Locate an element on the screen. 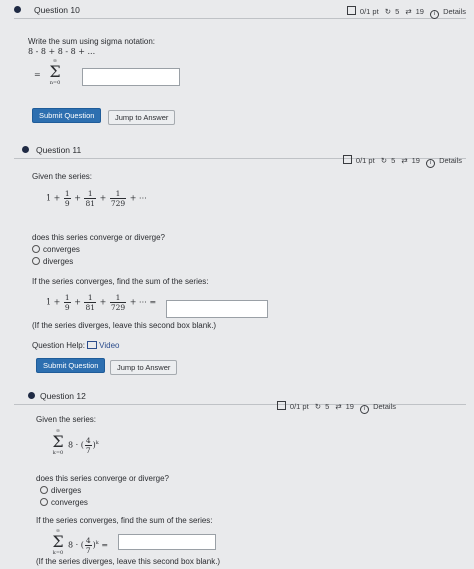 The image size is (474, 569). q10-sigma-lower: n=0 is located at coordinates (55, 83).